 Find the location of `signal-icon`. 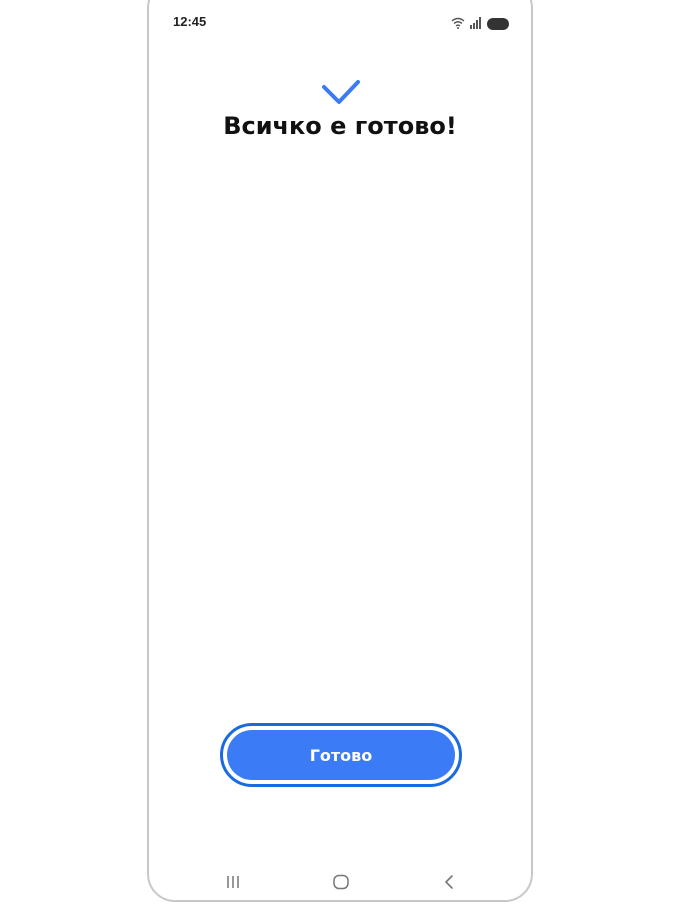

signal-icon is located at coordinates (476, 23).